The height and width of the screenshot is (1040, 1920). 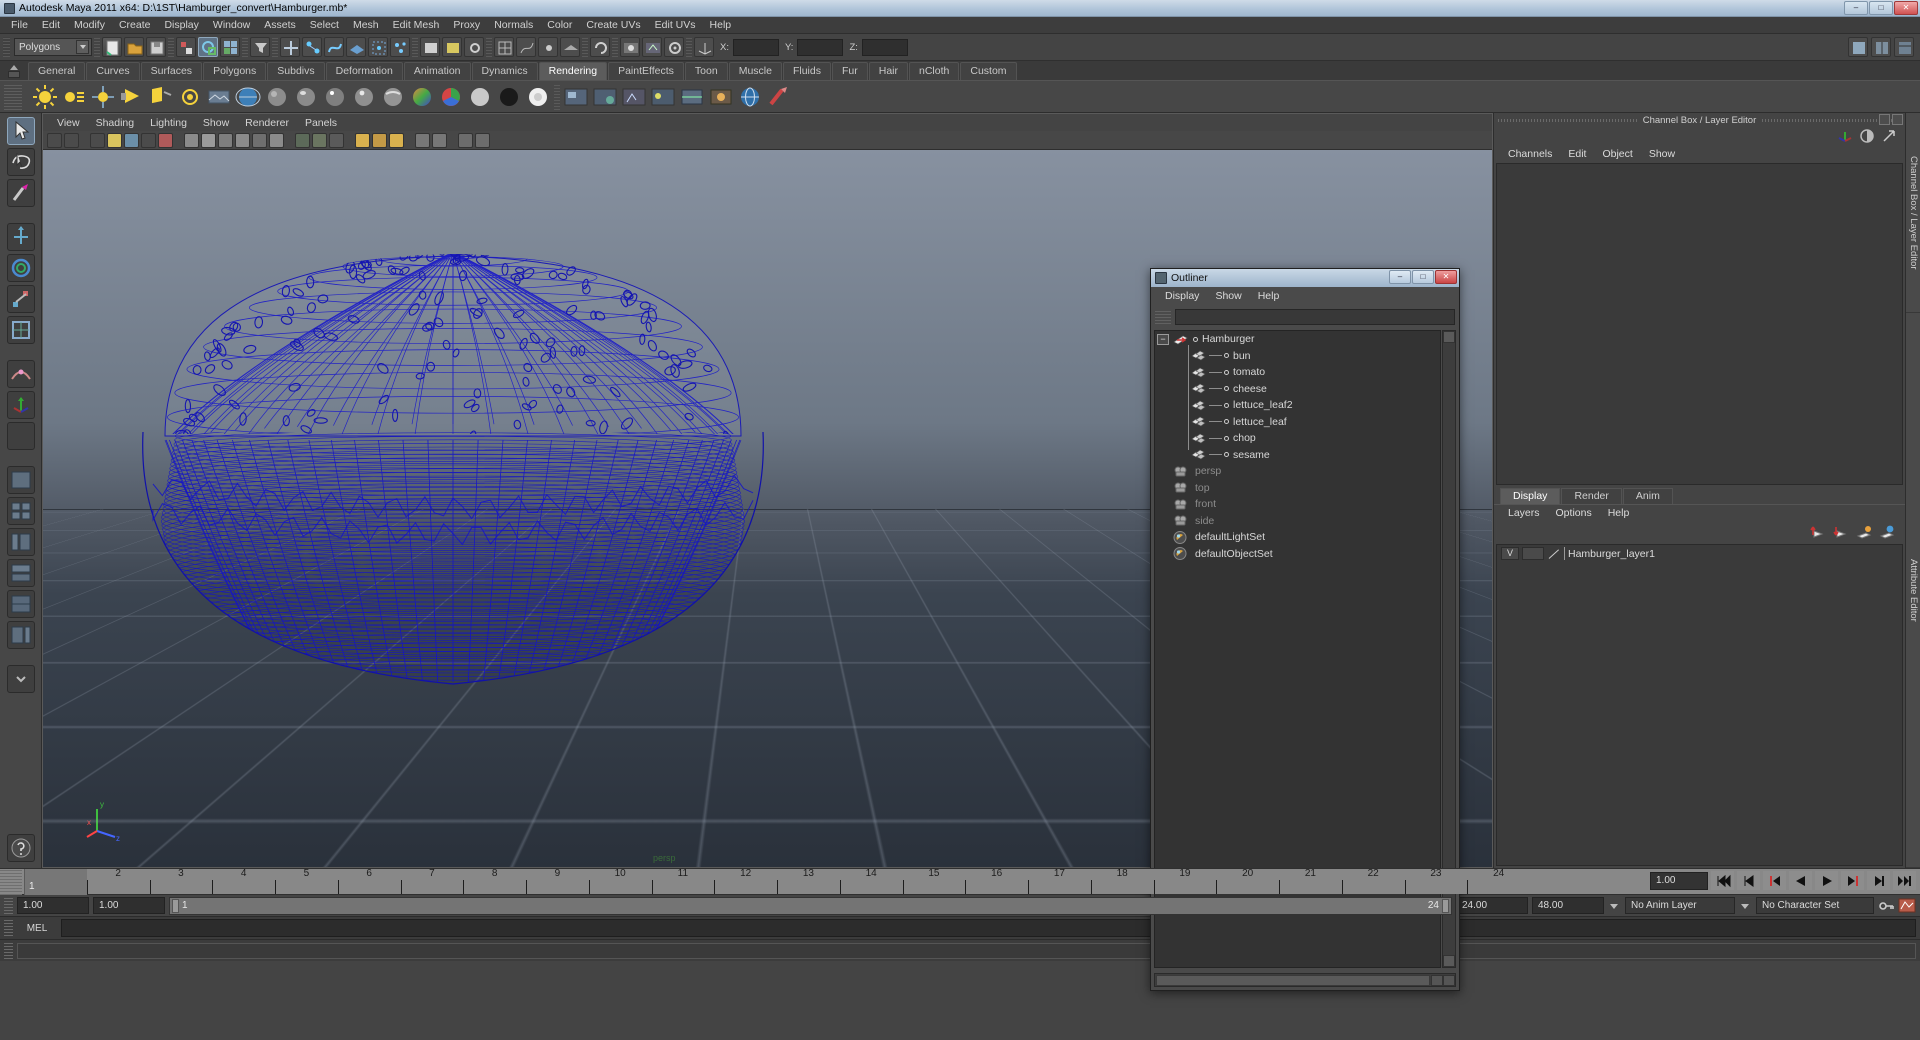 What do you see at coordinates (573, 71) in the screenshot?
I see `shelf-tab-rendering: Rendering` at bounding box center [573, 71].